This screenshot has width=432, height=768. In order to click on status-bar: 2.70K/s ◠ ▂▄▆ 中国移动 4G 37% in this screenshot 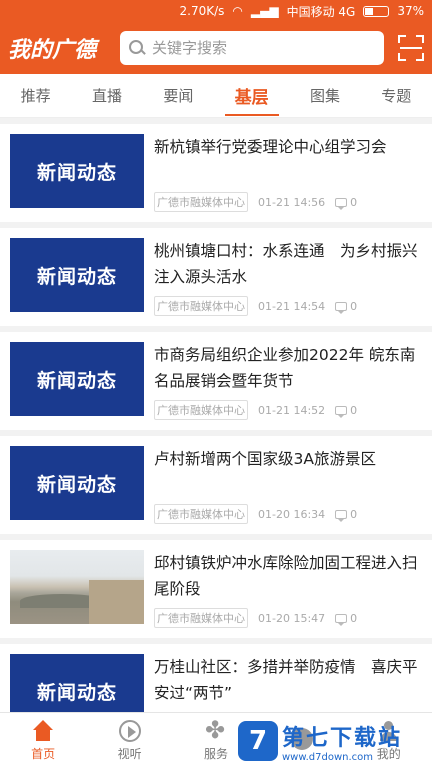, I will do `click(216, 11)`.